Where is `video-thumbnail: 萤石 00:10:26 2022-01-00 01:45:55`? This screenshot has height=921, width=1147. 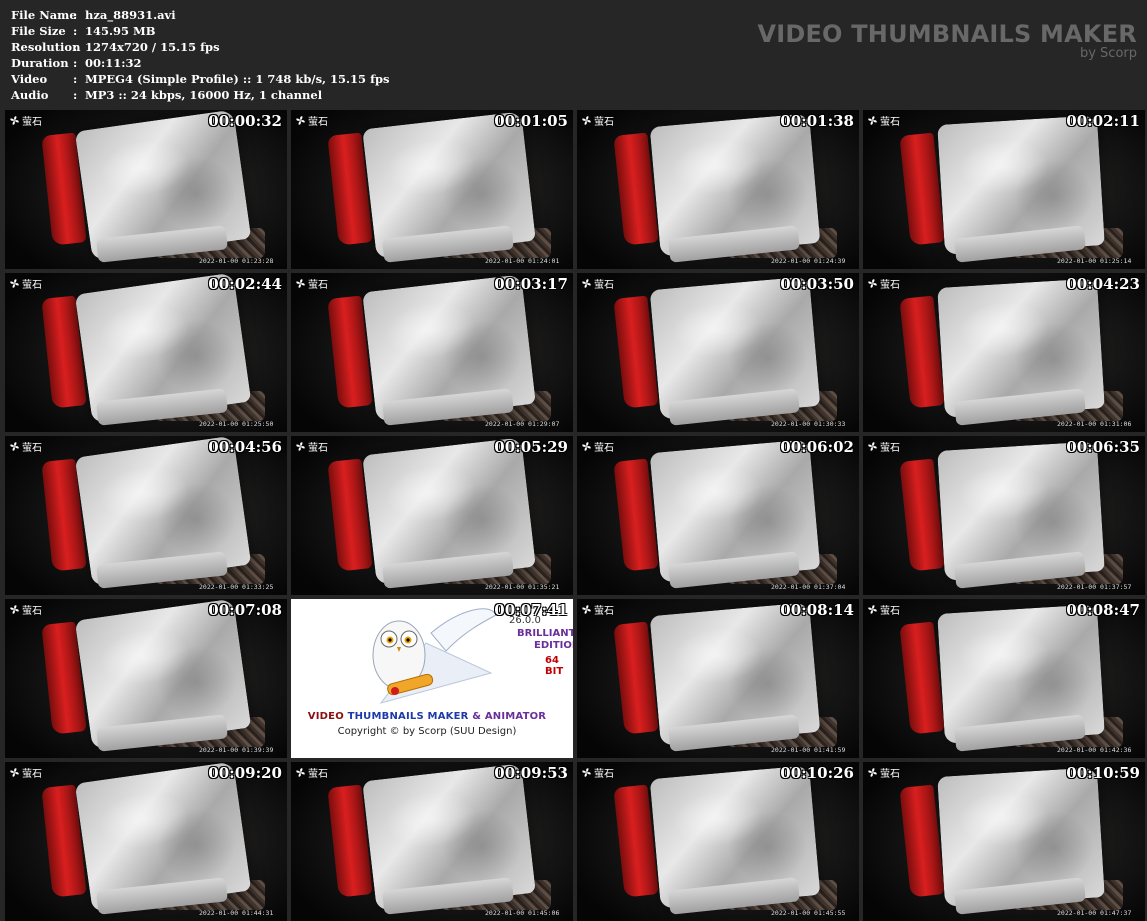
video-thumbnail: 萤石 00:10:26 2022-01-00 01:45:55 is located at coordinates (718, 841).